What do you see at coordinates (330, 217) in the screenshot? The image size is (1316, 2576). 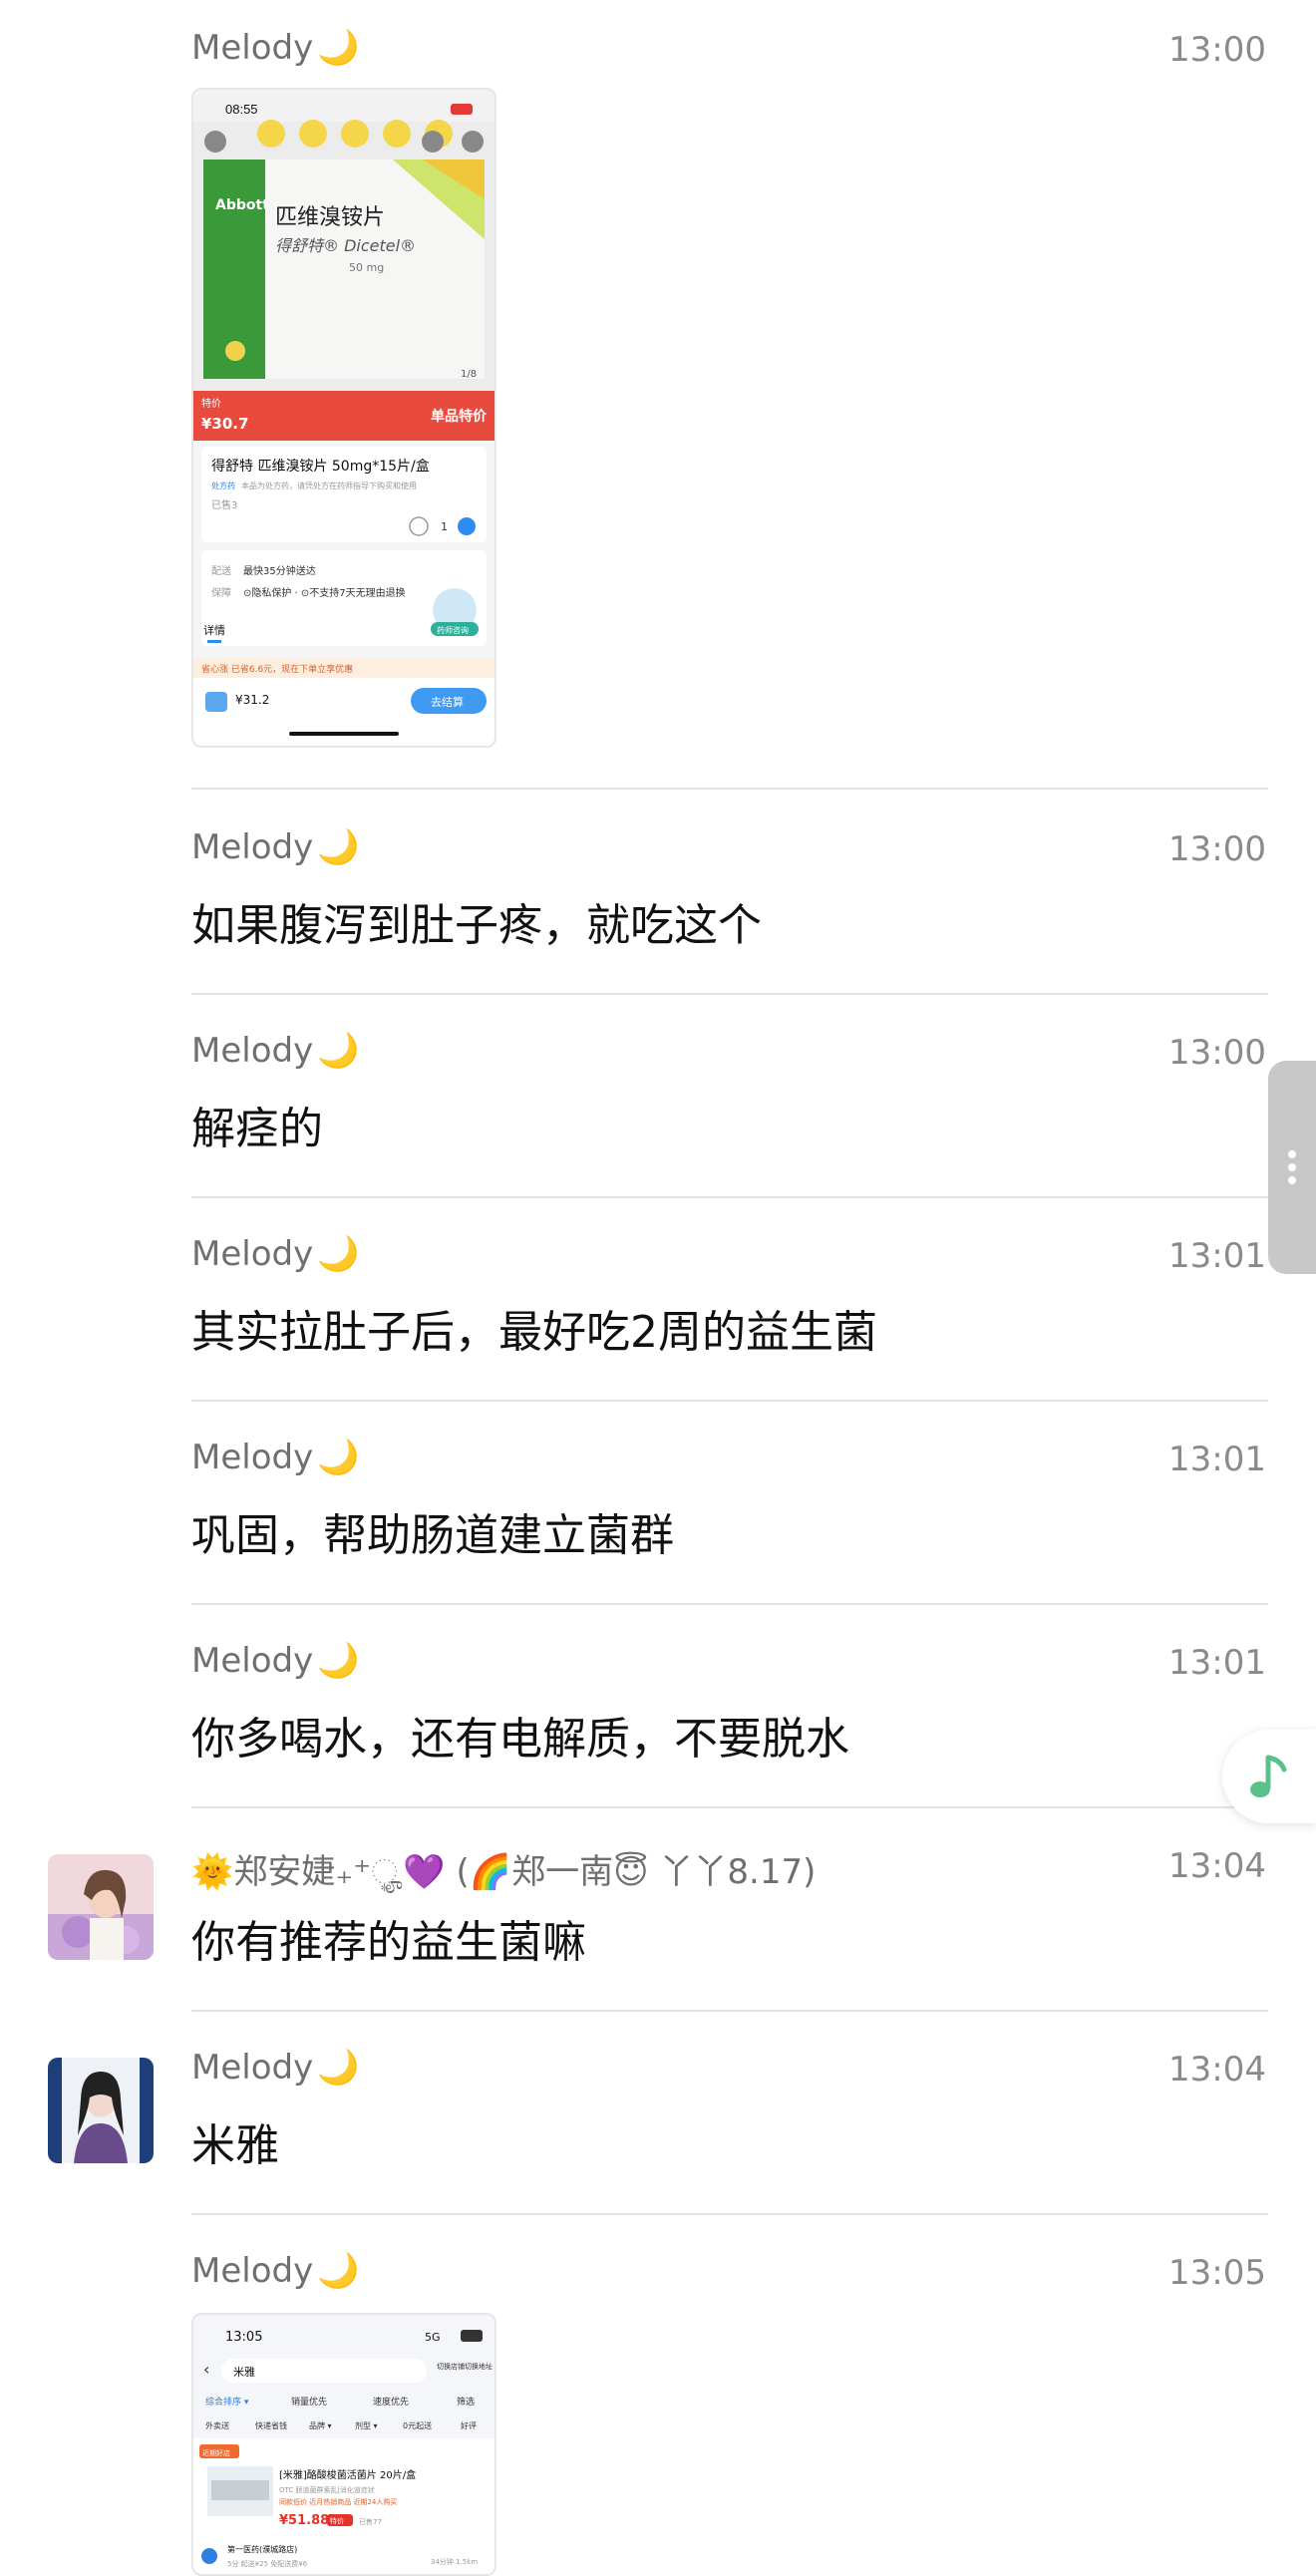 I see `drug-name: 匹维溴铵片` at bounding box center [330, 217].